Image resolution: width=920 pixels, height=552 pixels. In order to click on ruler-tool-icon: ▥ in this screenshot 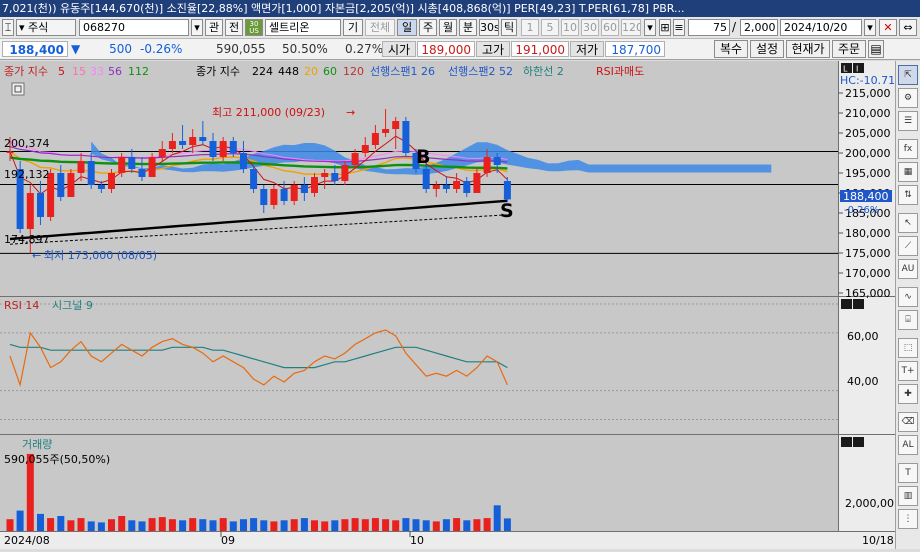, I will do `click(908, 496)`.